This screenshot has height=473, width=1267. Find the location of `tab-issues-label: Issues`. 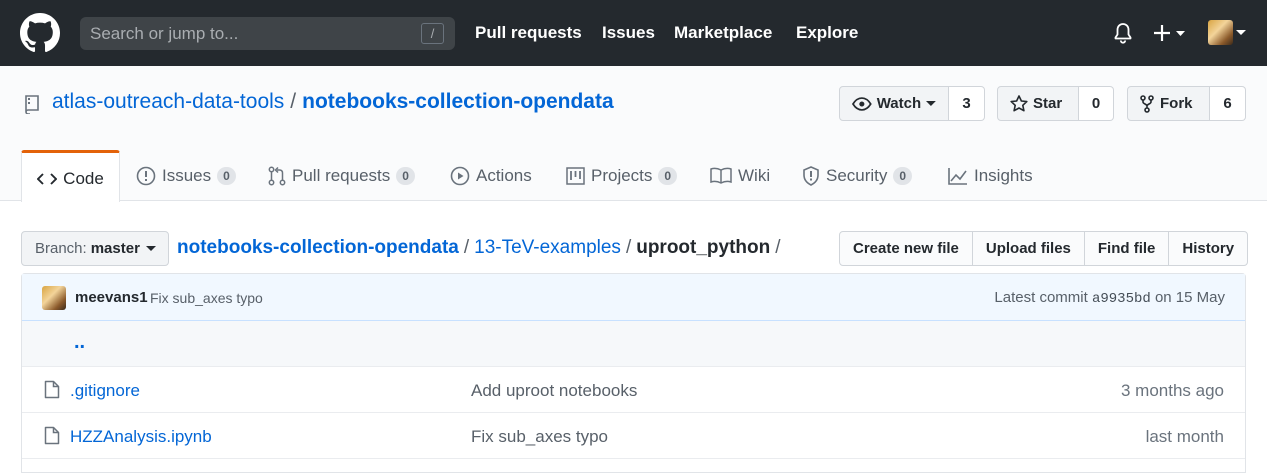

tab-issues-label: Issues is located at coordinates (187, 175).